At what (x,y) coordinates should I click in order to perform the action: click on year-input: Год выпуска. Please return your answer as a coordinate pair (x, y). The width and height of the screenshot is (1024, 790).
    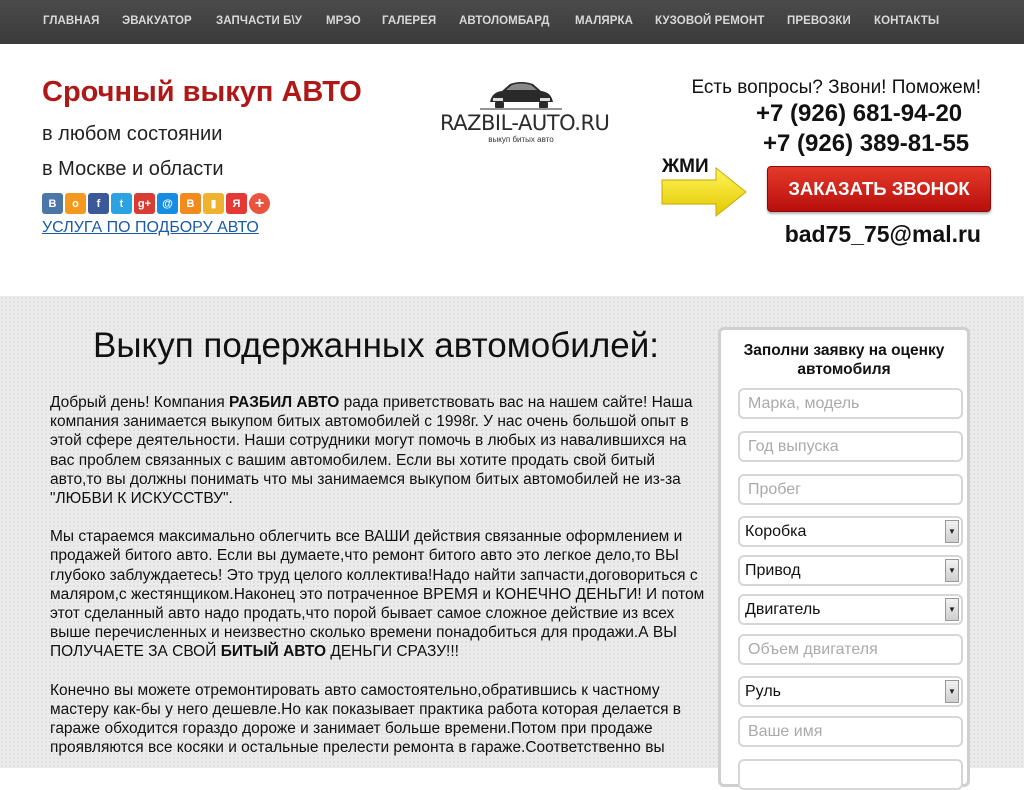
    Looking at the image, I should click on (850, 446).